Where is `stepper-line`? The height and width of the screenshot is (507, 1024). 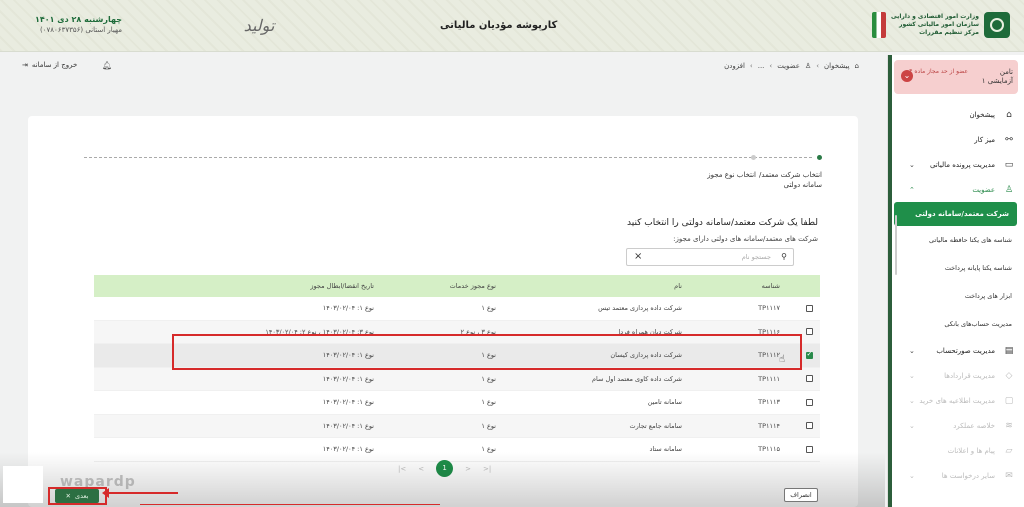 stepper-line is located at coordinates (448, 157).